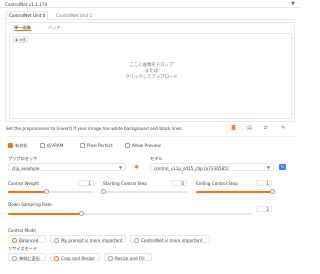  Describe the element at coordinates (282, 167) in the screenshot. I see `refresh-icon: ↻` at that location.